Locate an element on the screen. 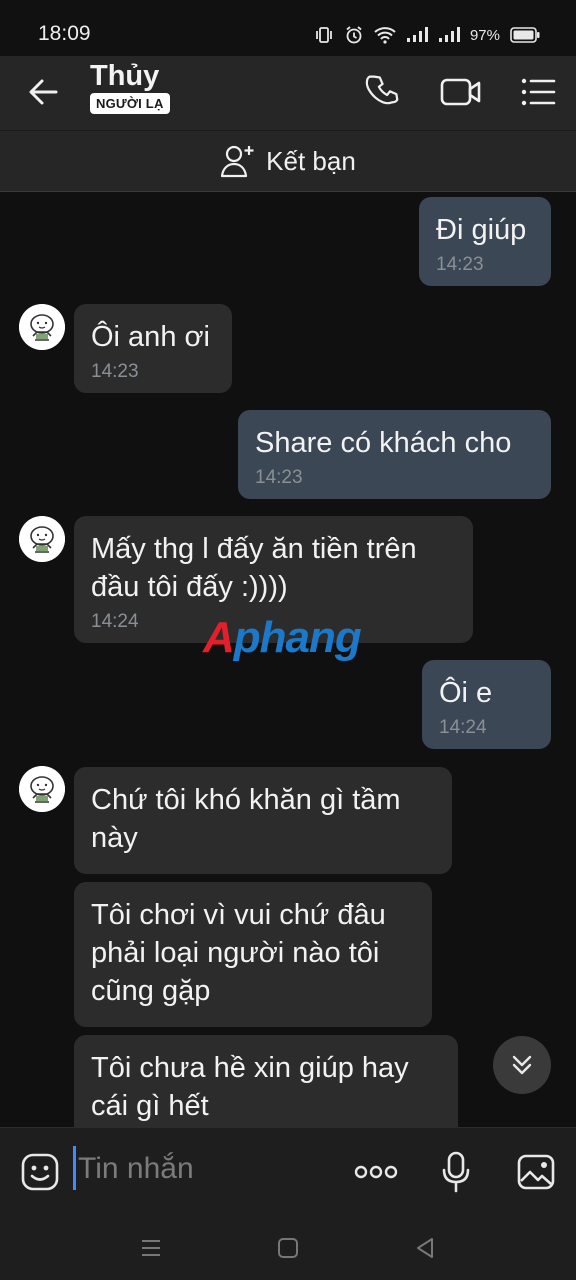  recents-button is located at coordinates (151, 1248).